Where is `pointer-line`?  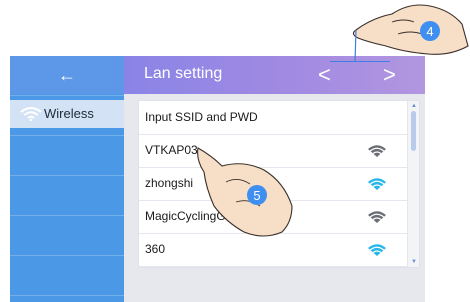
pointer-line is located at coordinates (360, 61).